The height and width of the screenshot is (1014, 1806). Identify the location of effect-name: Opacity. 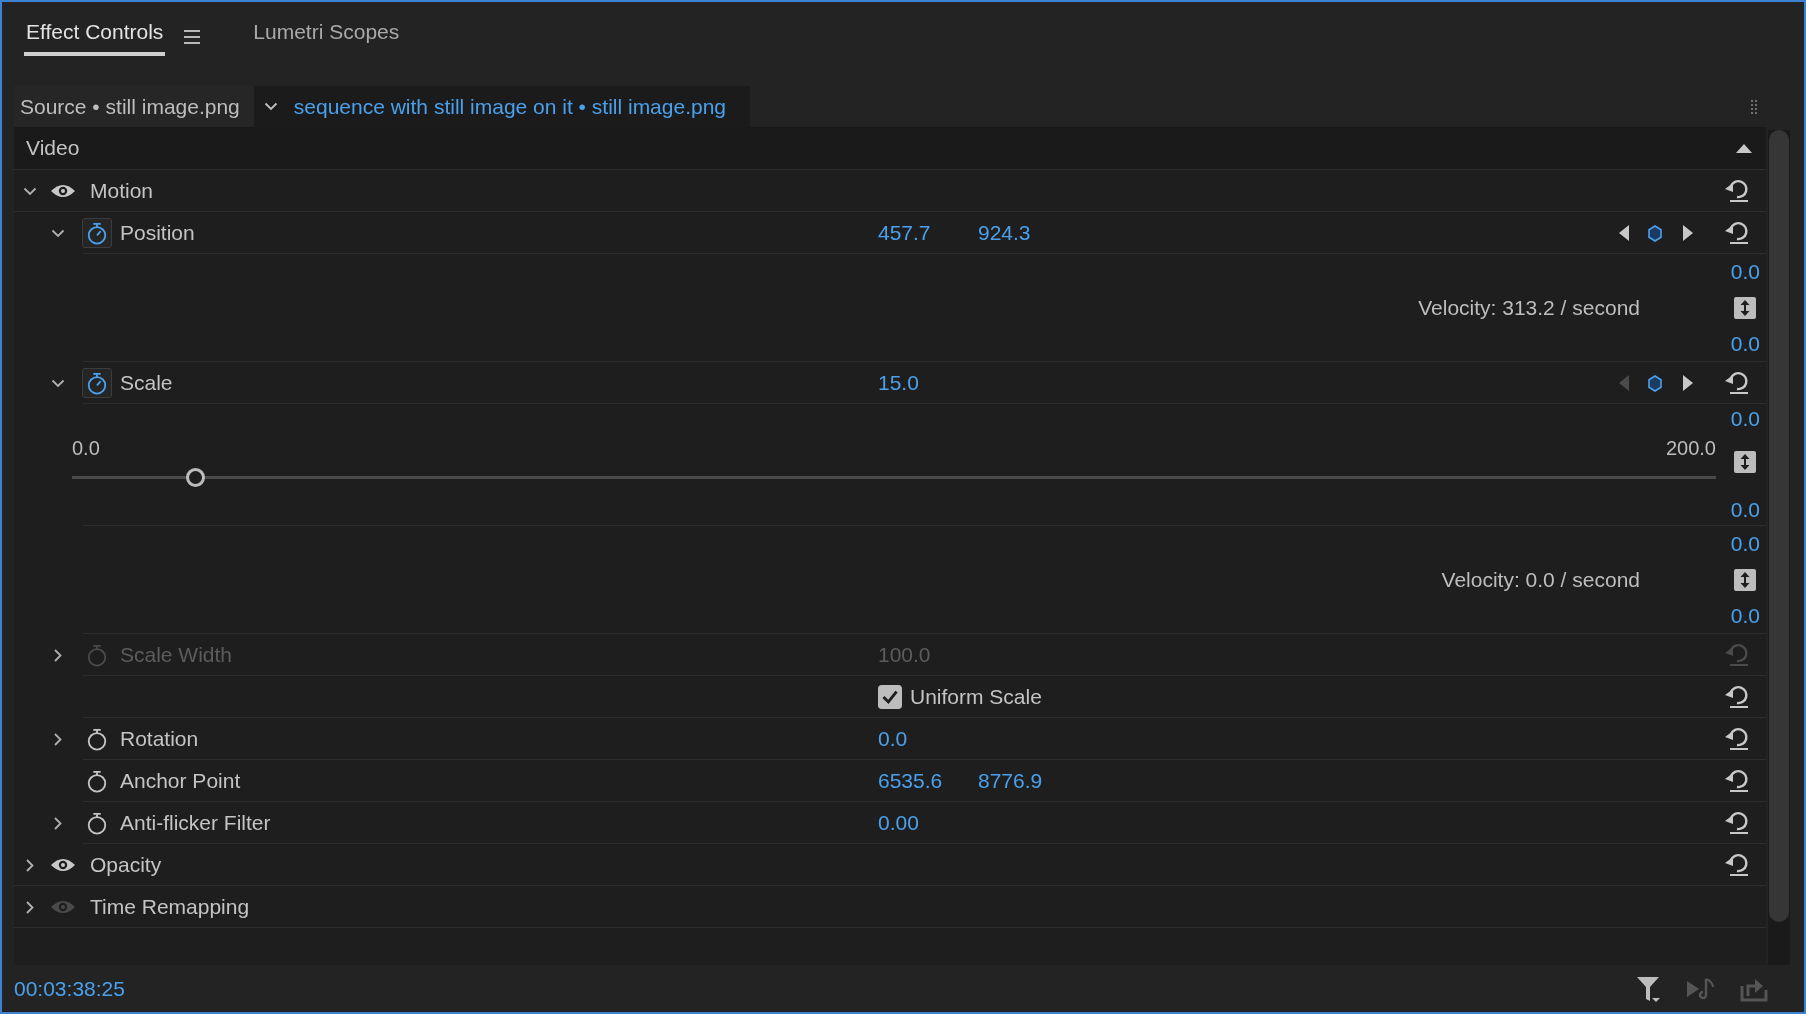
(126, 865).